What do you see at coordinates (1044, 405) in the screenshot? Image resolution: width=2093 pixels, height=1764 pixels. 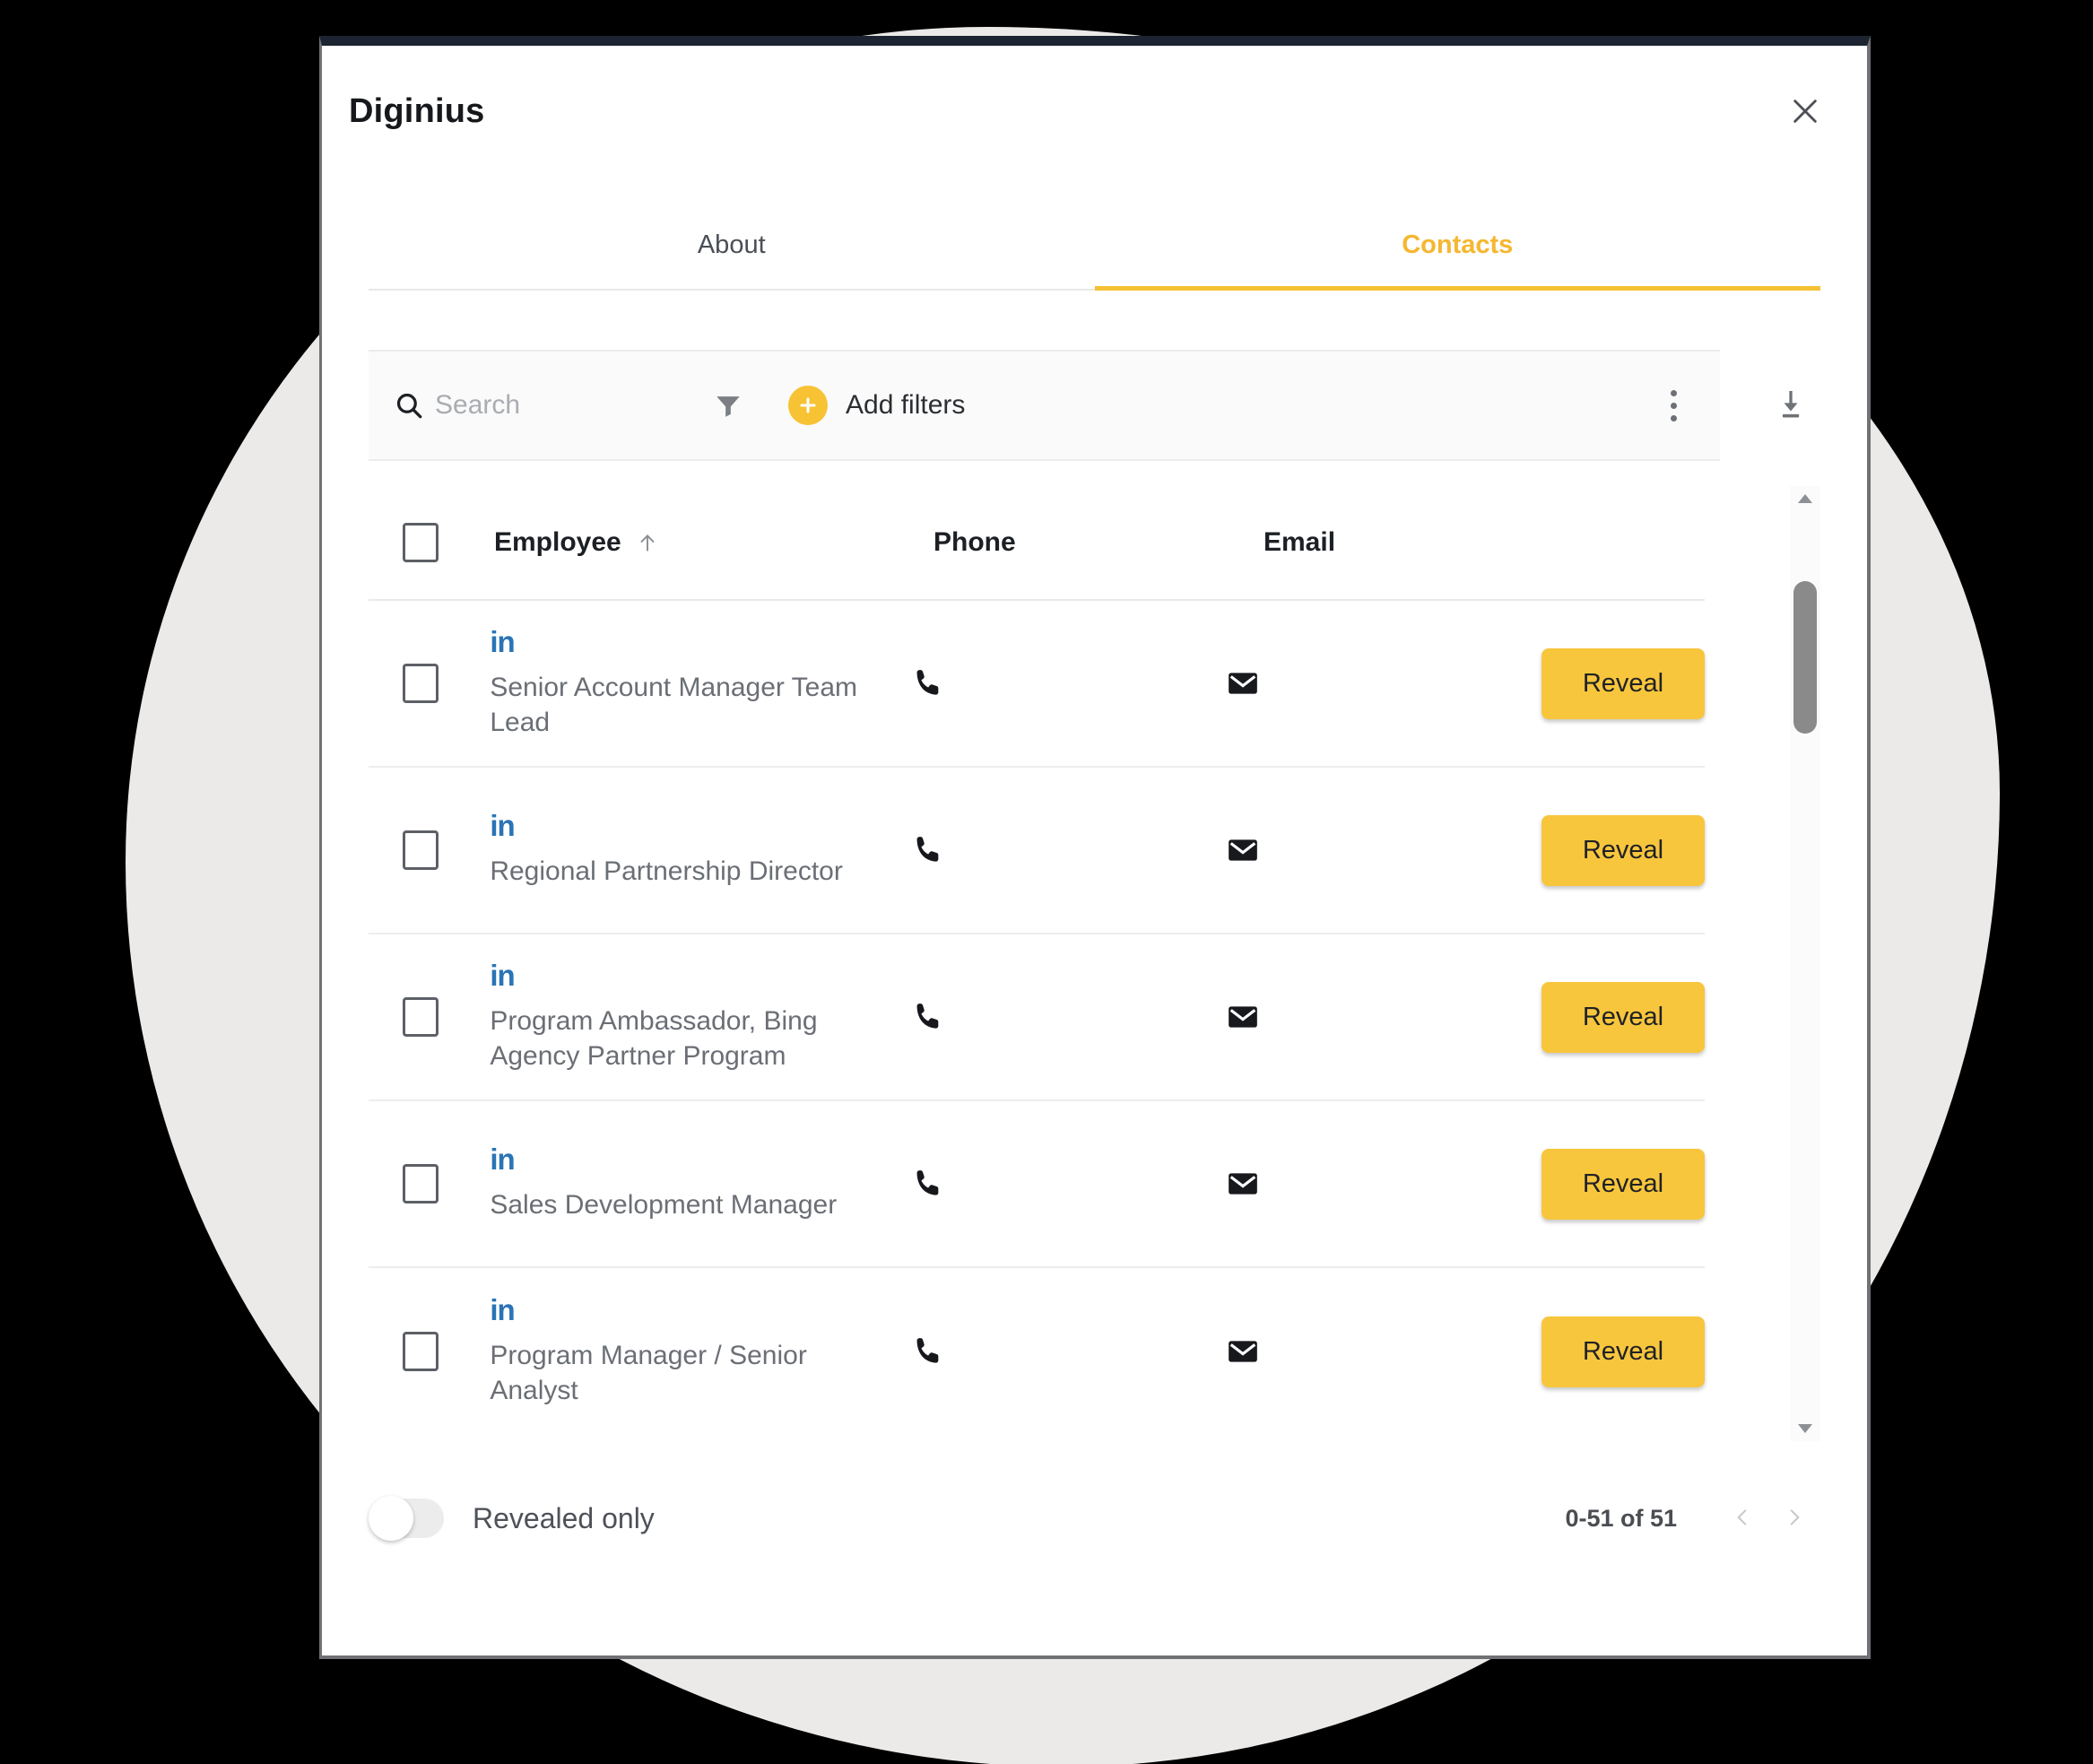 I see `search-bar: Add filters` at bounding box center [1044, 405].